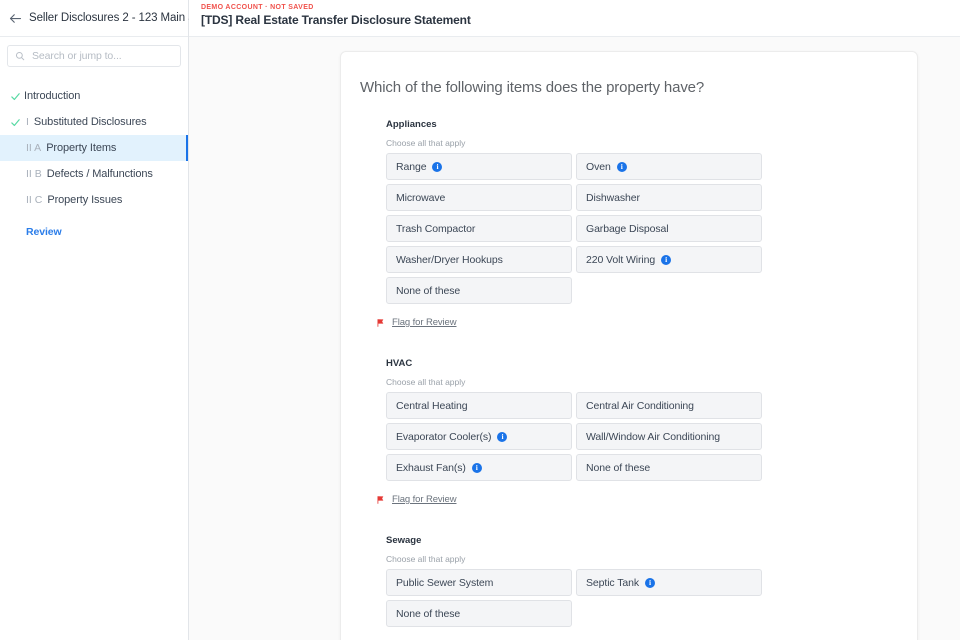  What do you see at coordinates (404, 540) in the screenshot?
I see `section-title: Sewage` at bounding box center [404, 540].